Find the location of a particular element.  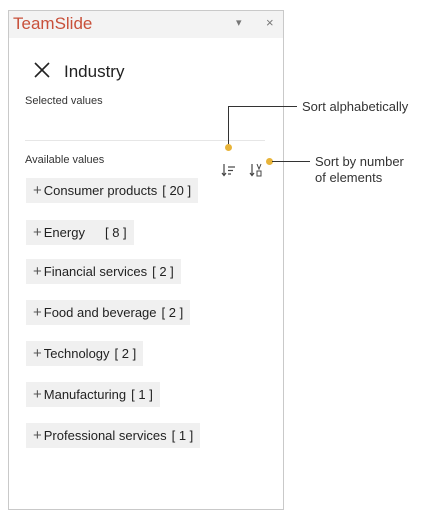

app-title: TeamSlide is located at coordinates (53, 23).